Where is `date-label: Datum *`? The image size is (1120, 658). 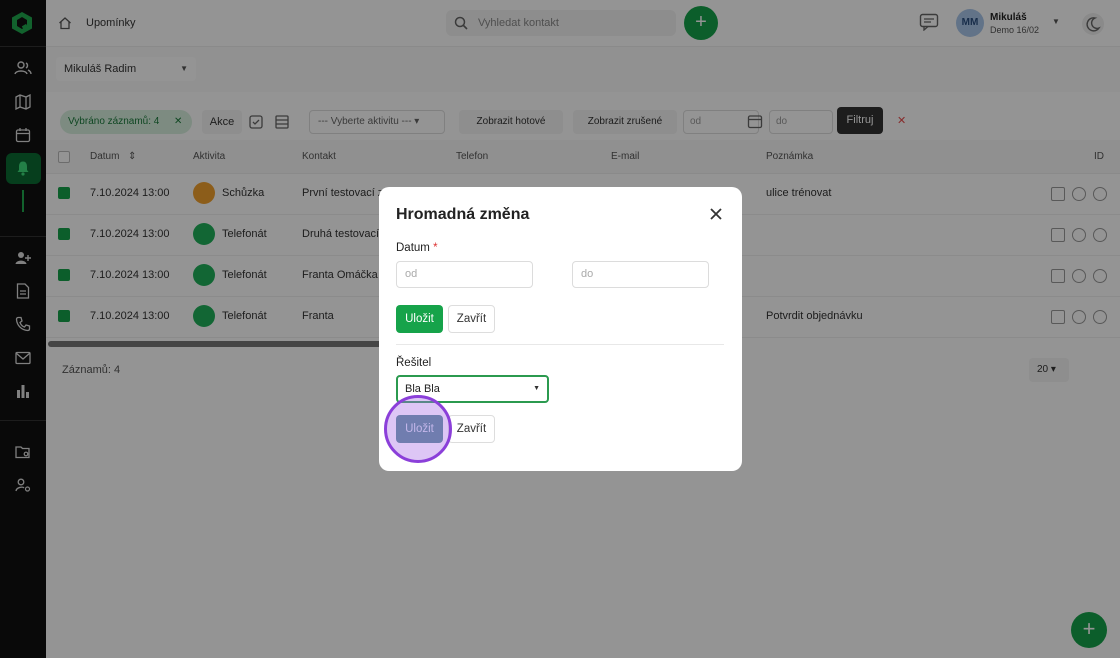 date-label: Datum * is located at coordinates (417, 248).